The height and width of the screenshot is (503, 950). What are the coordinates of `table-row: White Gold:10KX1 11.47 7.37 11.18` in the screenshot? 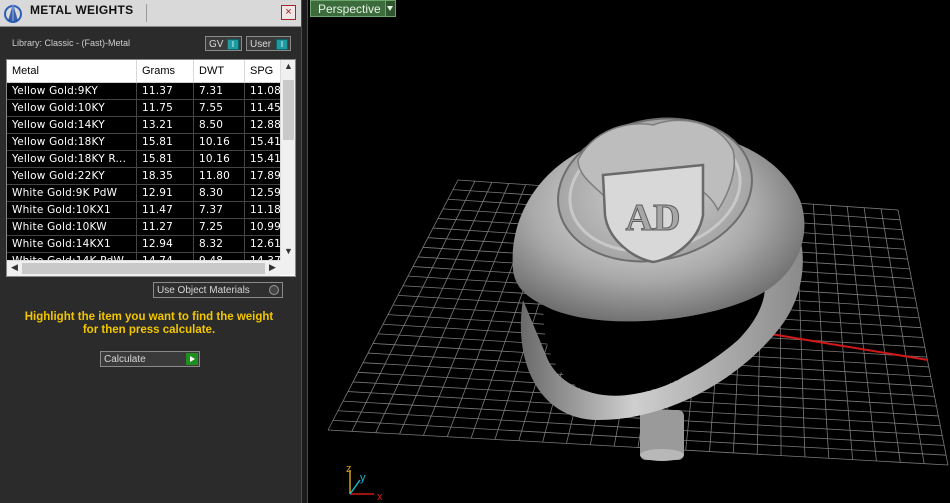 It's located at (144, 210).